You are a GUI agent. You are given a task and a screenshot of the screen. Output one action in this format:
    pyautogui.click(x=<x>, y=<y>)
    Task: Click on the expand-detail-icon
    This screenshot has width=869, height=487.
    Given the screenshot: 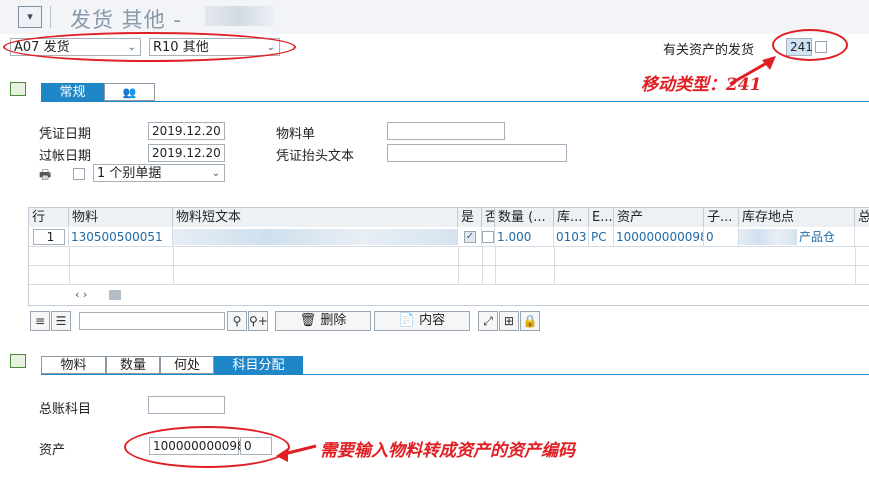 What is the action you would take?
    pyautogui.click(x=18, y=361)
    